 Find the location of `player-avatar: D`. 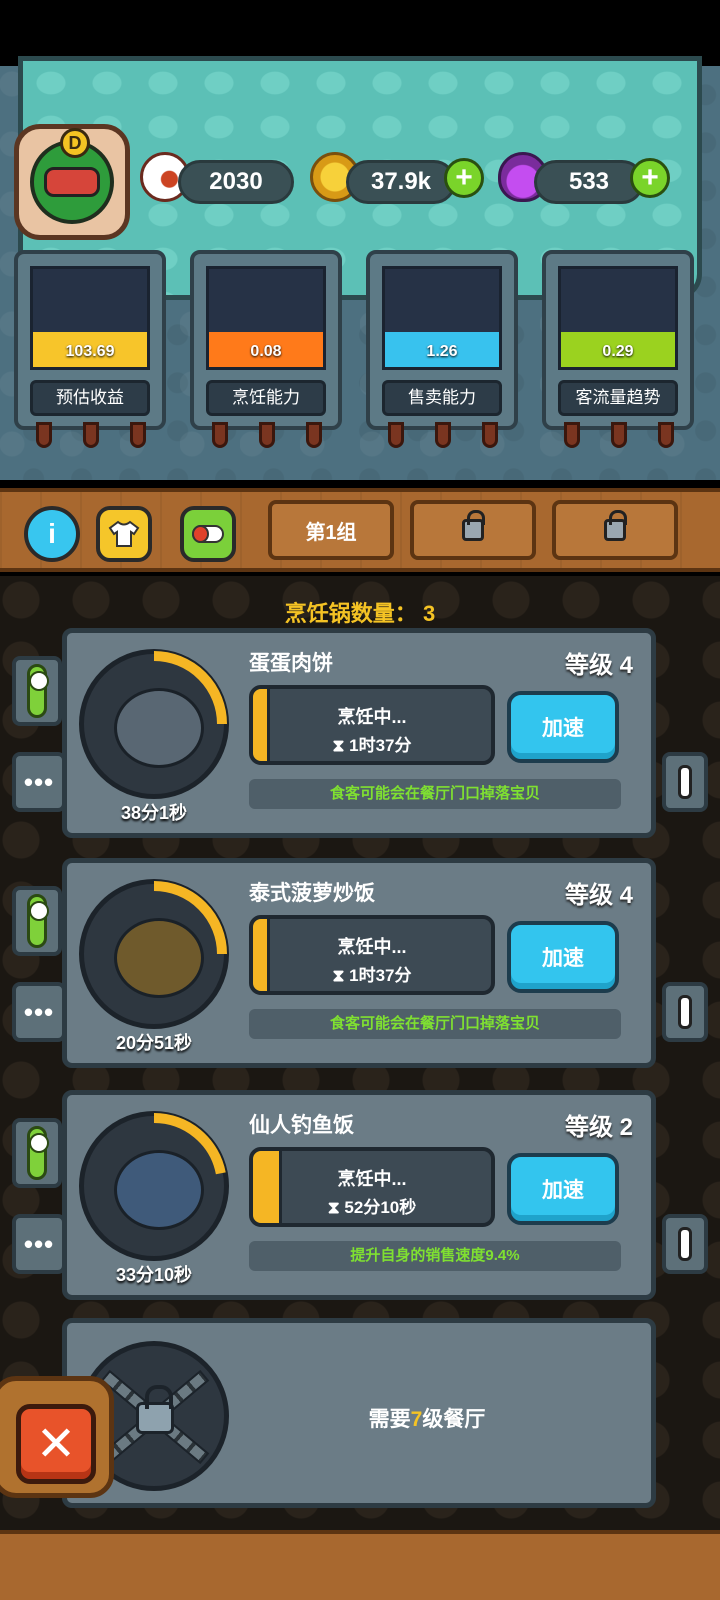

player-avatar: D is located at coordinates (72, 182).